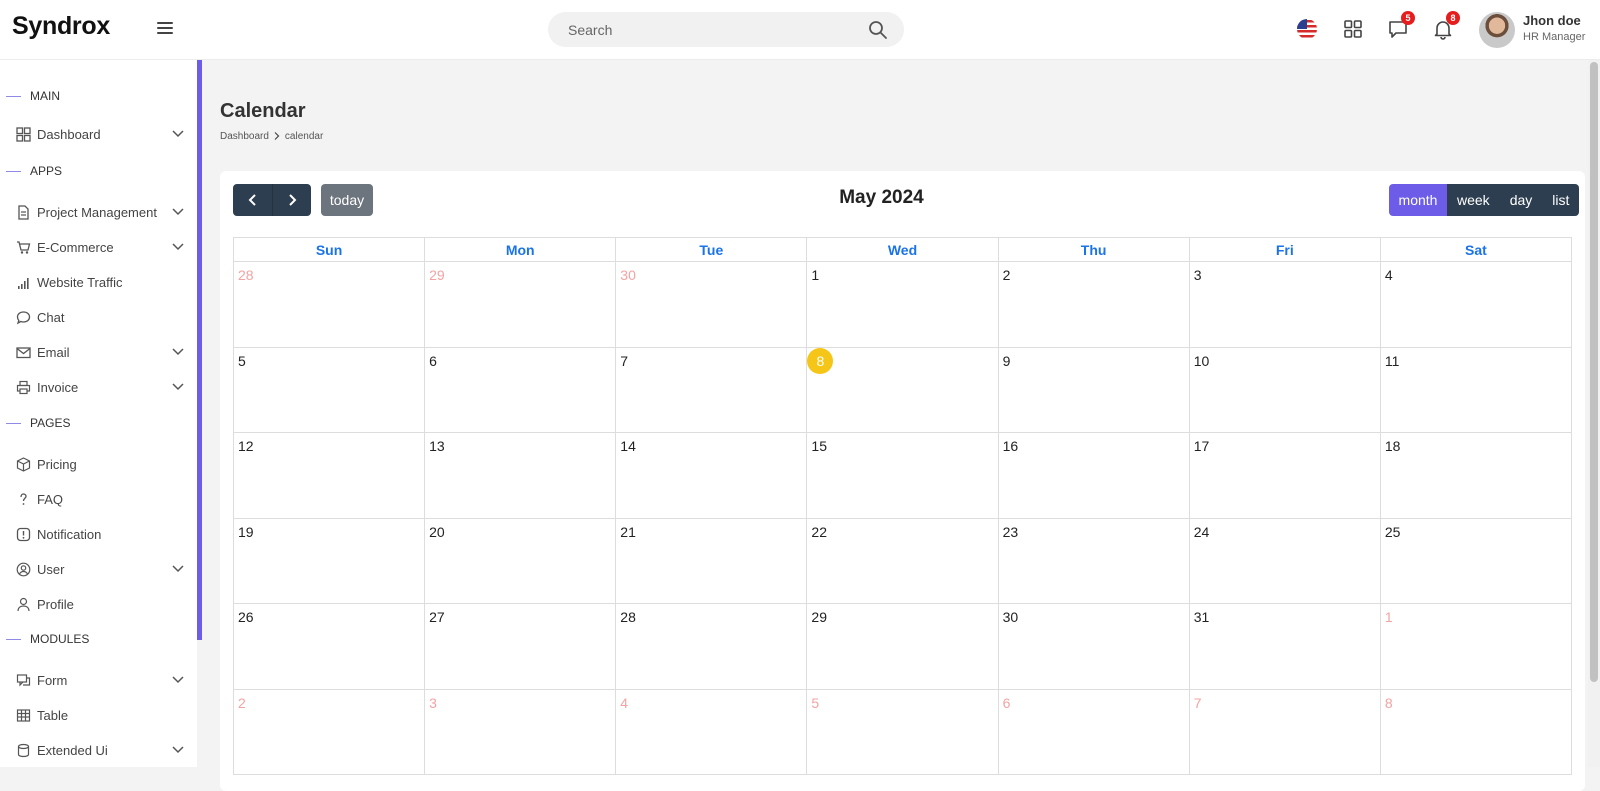 Image resolution: width=1600 pixels, height=791 pixels. I want to click on day-number: 23, so click(1010, 531).